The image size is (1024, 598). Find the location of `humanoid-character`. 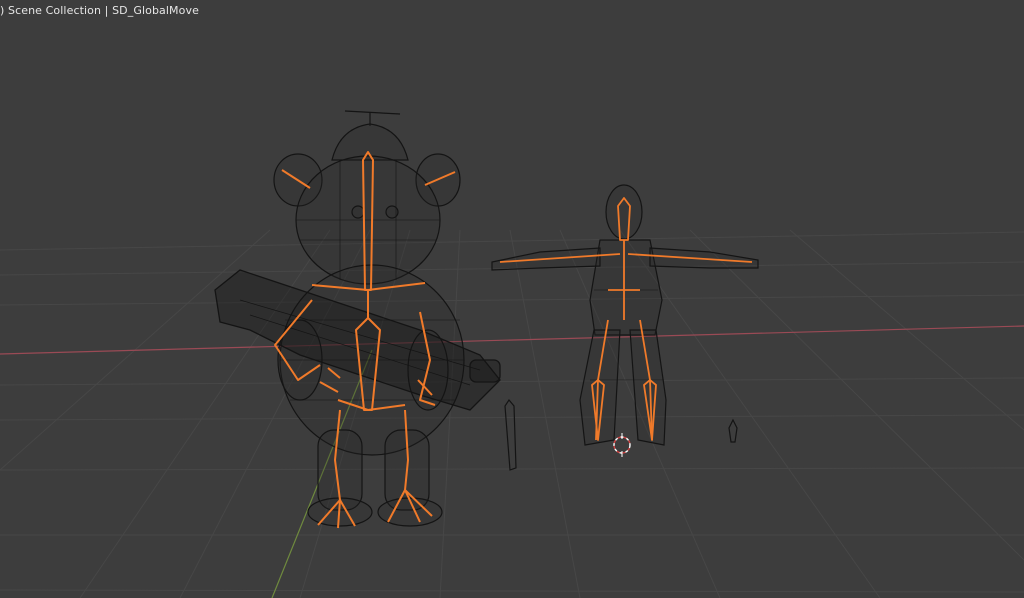

humanoid-character is located at coordinates (625, 315).